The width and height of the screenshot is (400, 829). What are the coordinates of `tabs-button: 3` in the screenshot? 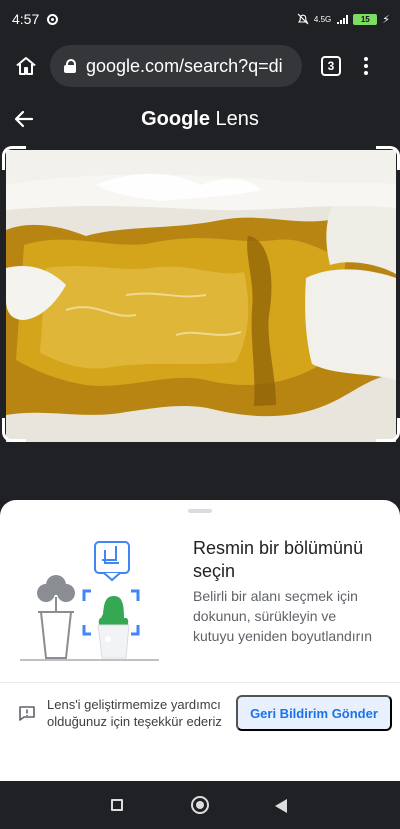 It's located at (331, 66).